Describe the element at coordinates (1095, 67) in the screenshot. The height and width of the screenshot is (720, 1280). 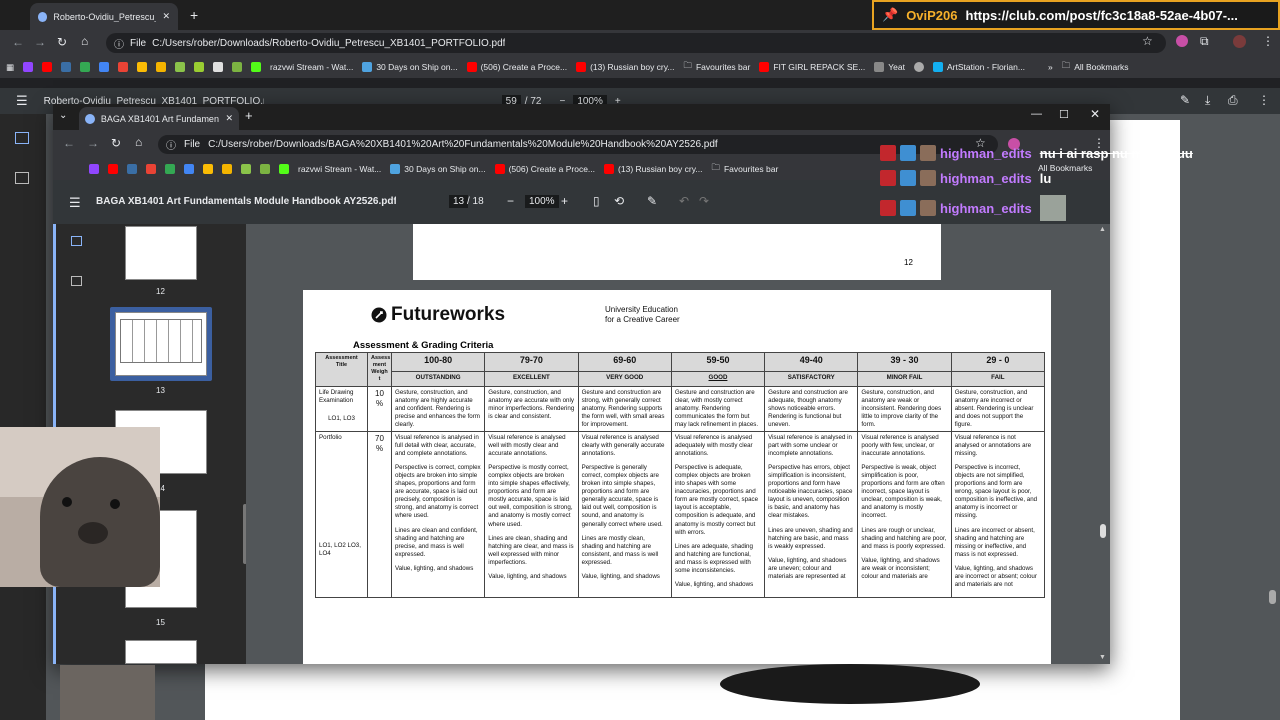
I see `all-bookmarks: 🗀 All Bookmarks` at that location.